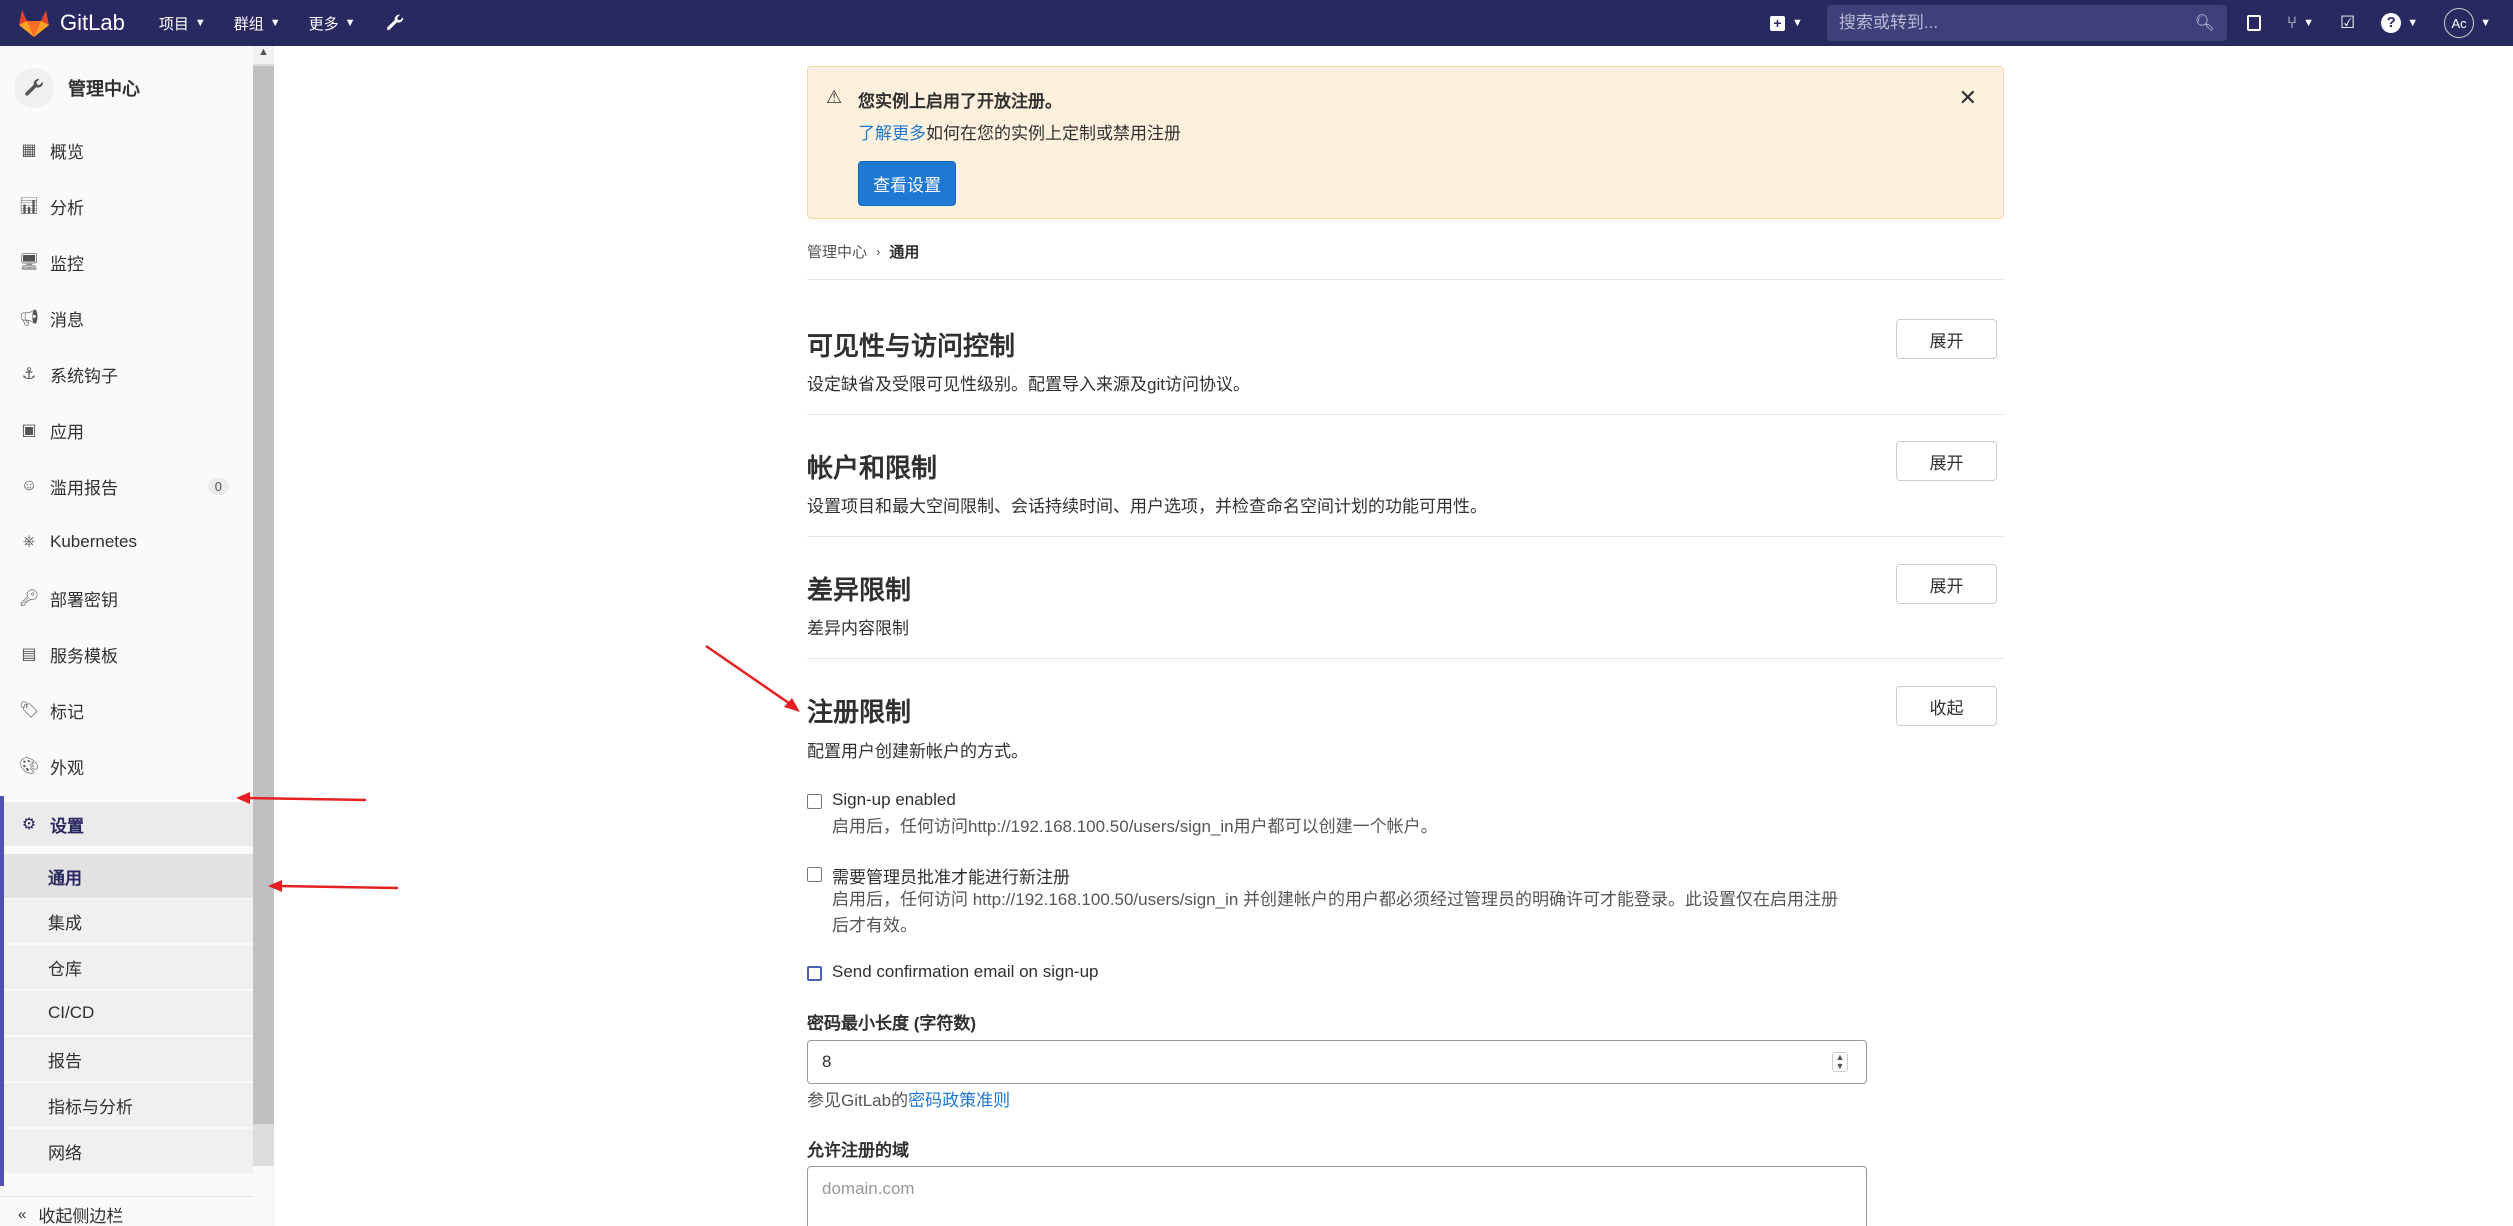 This screenshot has width=2513, height=1226. I want to click on sidebar-subitem-label: 仓库, so click(65, 969).